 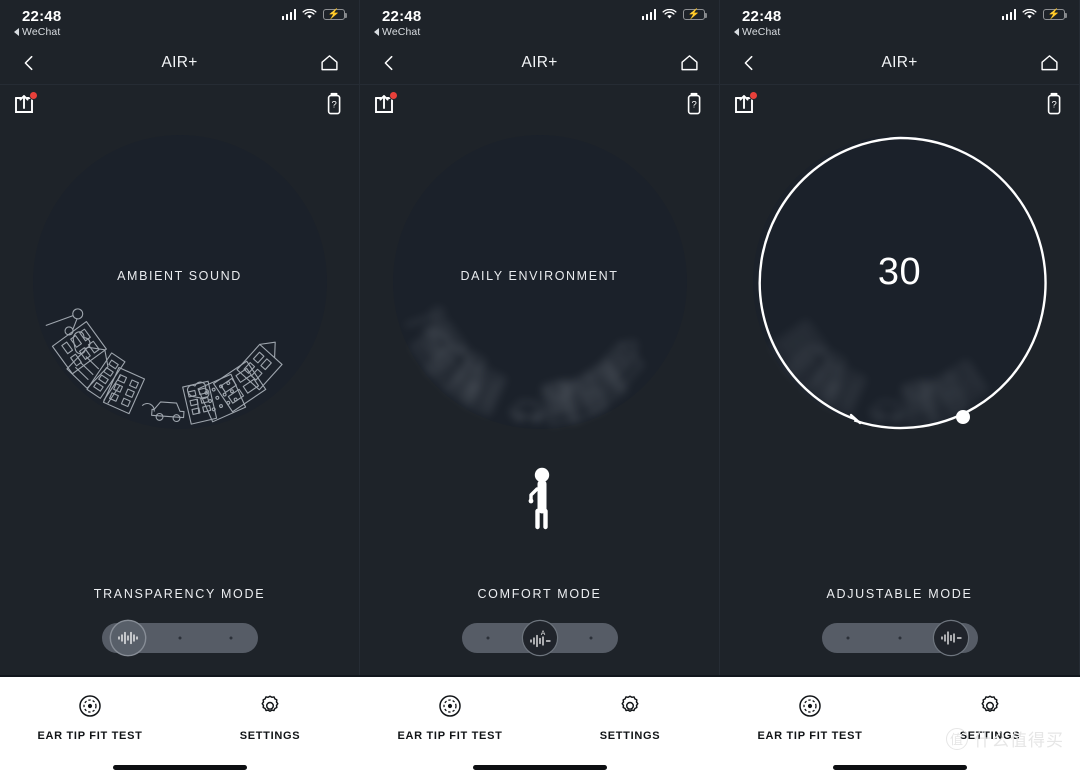 I want to click on waveform-minus-icon, so click(x=951, y=638).